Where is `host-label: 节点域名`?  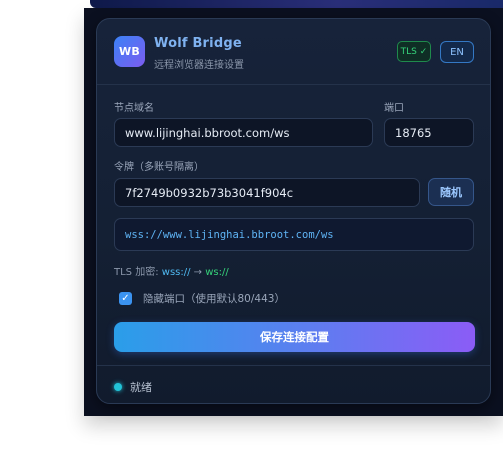 host-label: 节点域名 is located at coordinates (134, 108).